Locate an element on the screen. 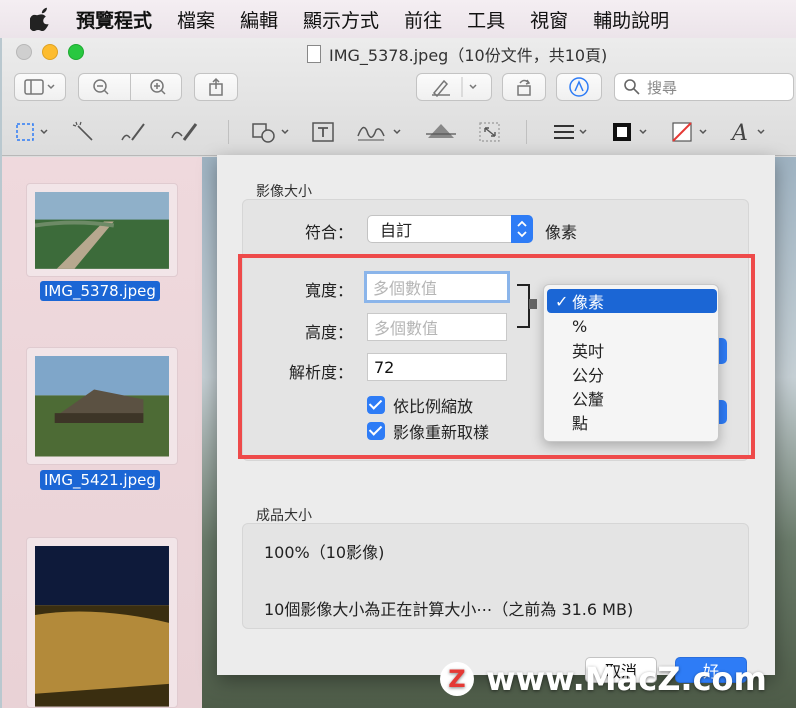 The height and width of the screenshot is (708, 796). zoom-controls is located at coordinates (130, 87).